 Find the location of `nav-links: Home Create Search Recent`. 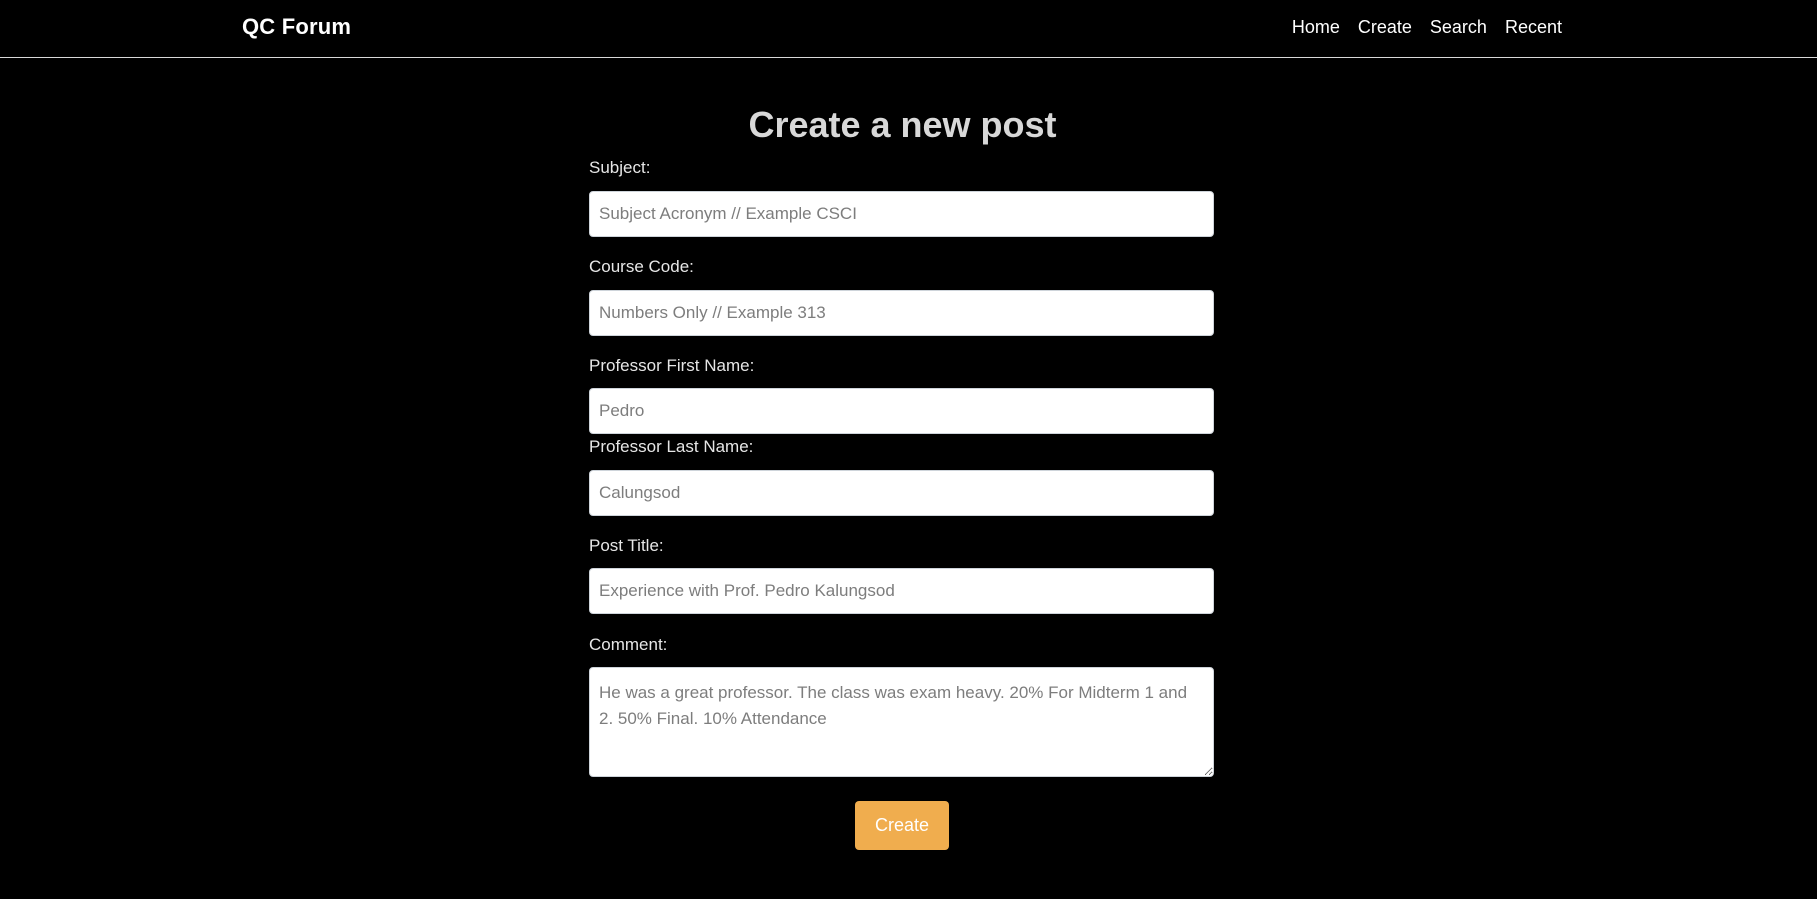

nav-links: Home Create Search Recent is located at coordinates (1427, 27).